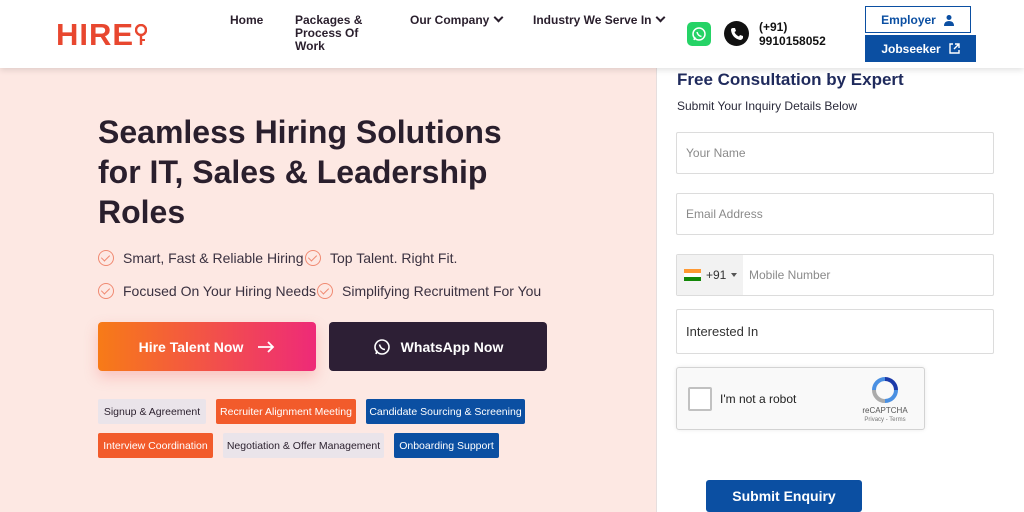 This screenshot has width=1024, height=512. What do you see at coordinates (734, 275) in the screenshot?
I see `caret-down-icon` at bounding box center [734, 275].